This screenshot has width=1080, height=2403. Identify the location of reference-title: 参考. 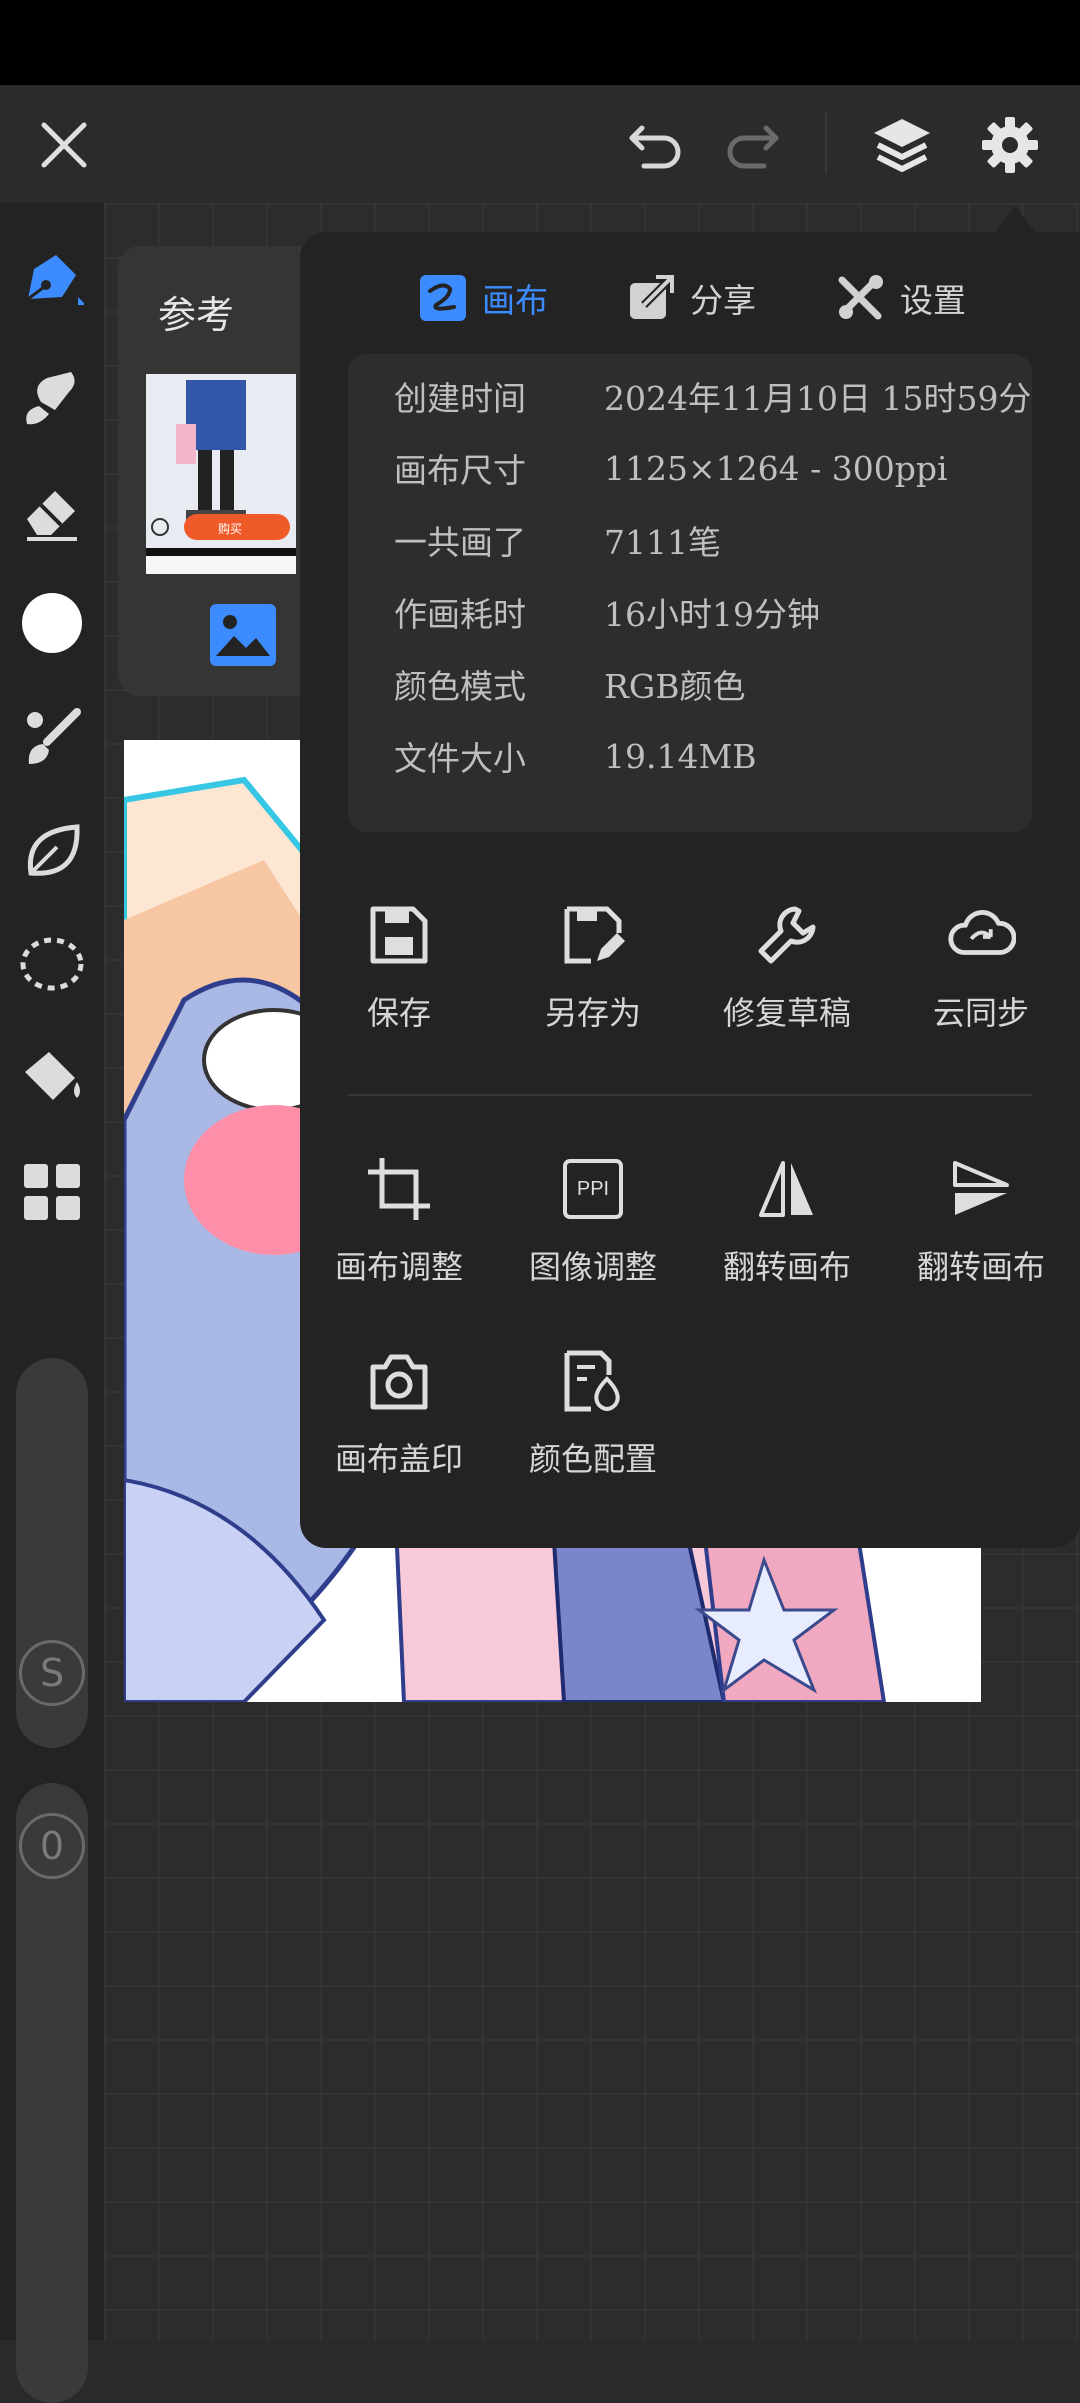
(196, 315).